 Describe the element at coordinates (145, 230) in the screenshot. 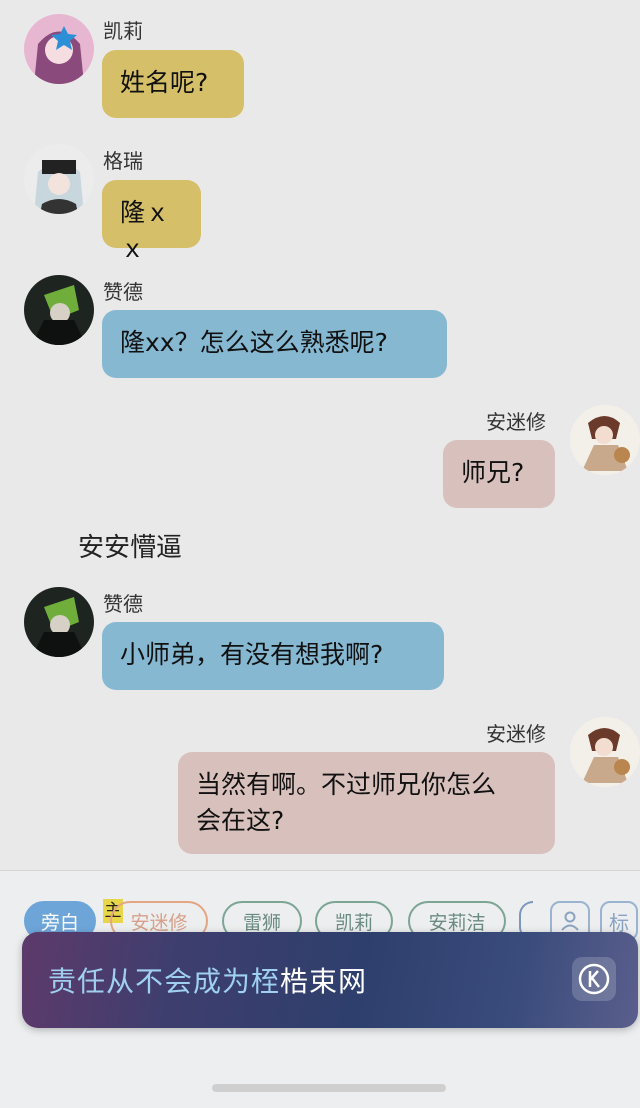

I see `message-text: 隆ｘｘ` at that location.